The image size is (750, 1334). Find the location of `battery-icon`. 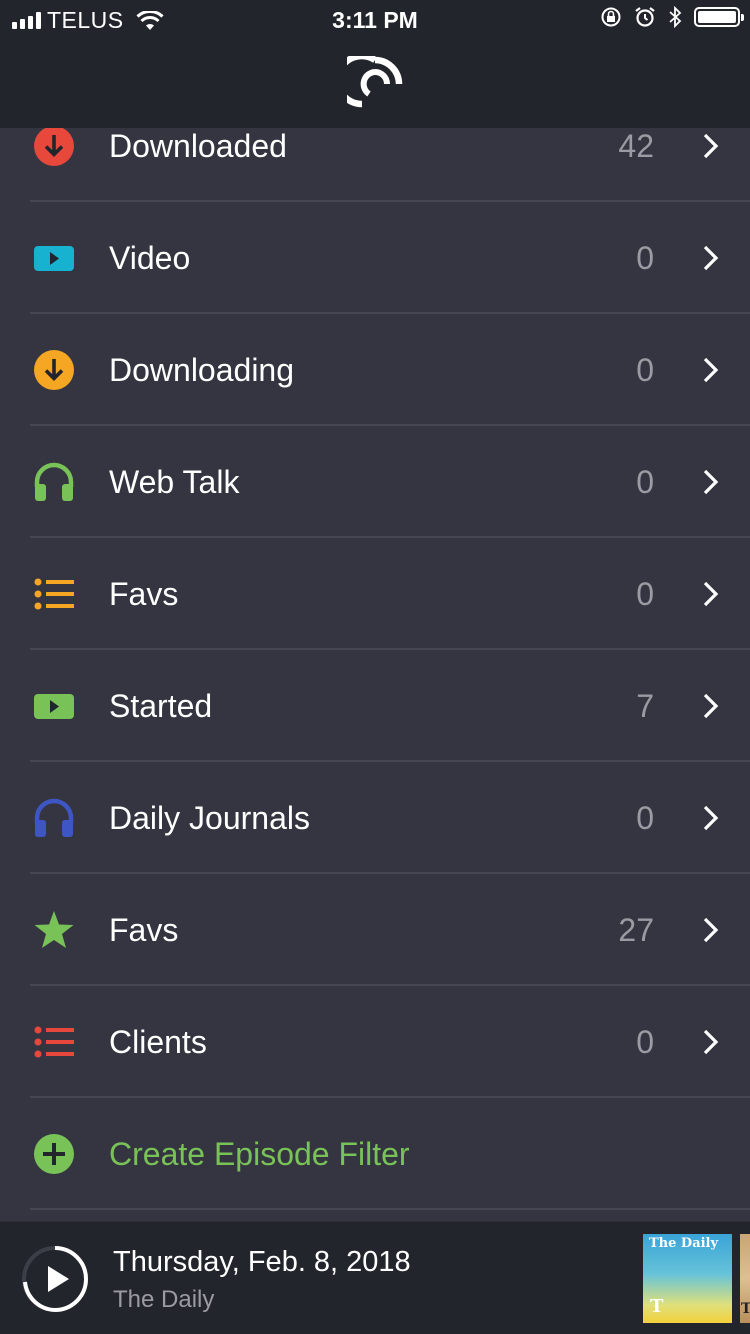

battery-icon is located at coordinates (719, 17).